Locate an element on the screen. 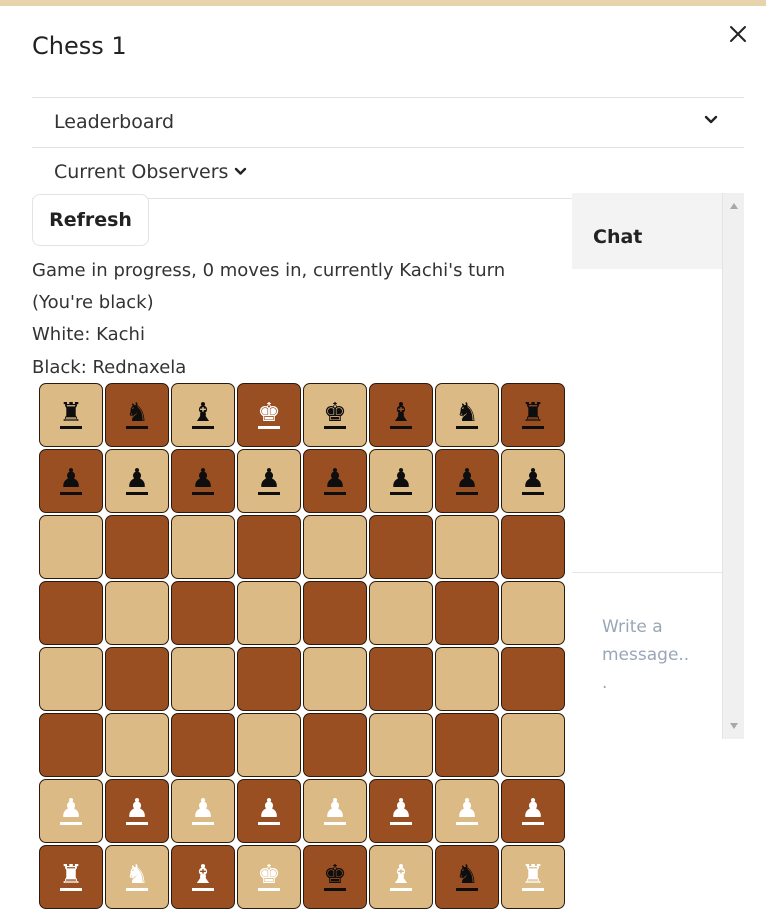 Image resolution: width=766 pixels, height=918 pixels. board-square-h8: ♜ is located at coordinates (533, 415).